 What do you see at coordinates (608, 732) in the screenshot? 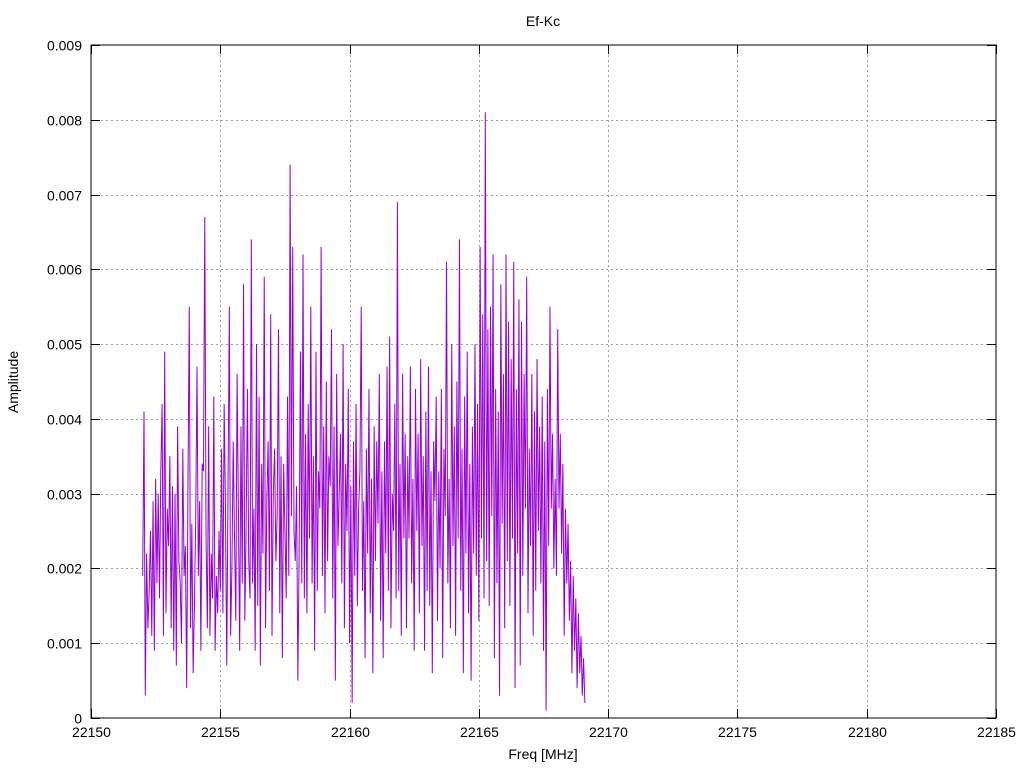
I see `x-tick-label: 22170` at bounding box center [608, 732].